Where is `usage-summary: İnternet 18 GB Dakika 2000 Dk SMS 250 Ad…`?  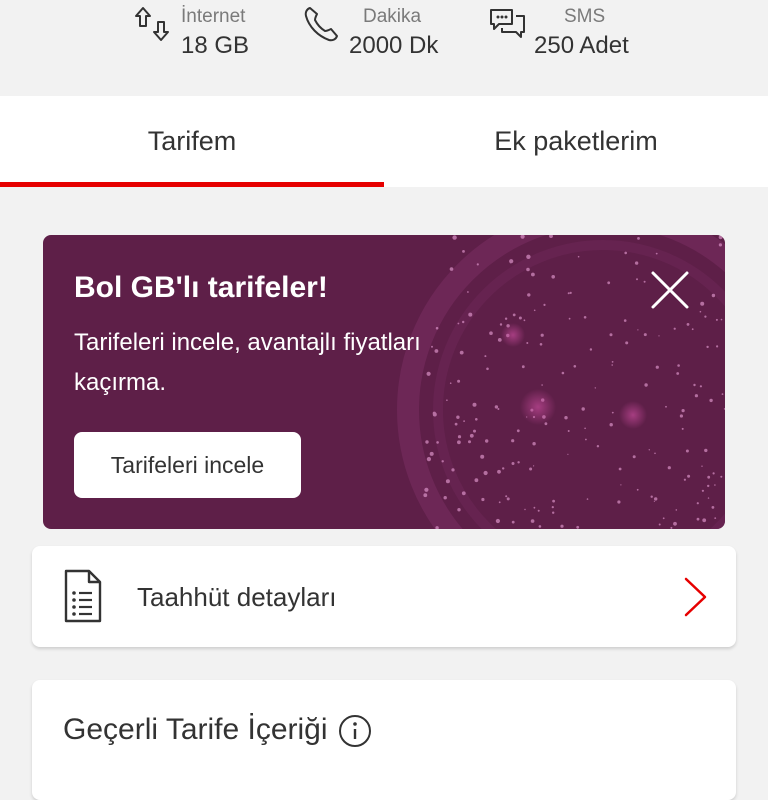
usage-summary: İnternet 18 GB Dakika 2000 Dk SMS 250 Ad… is located at coordinates (384, 48).